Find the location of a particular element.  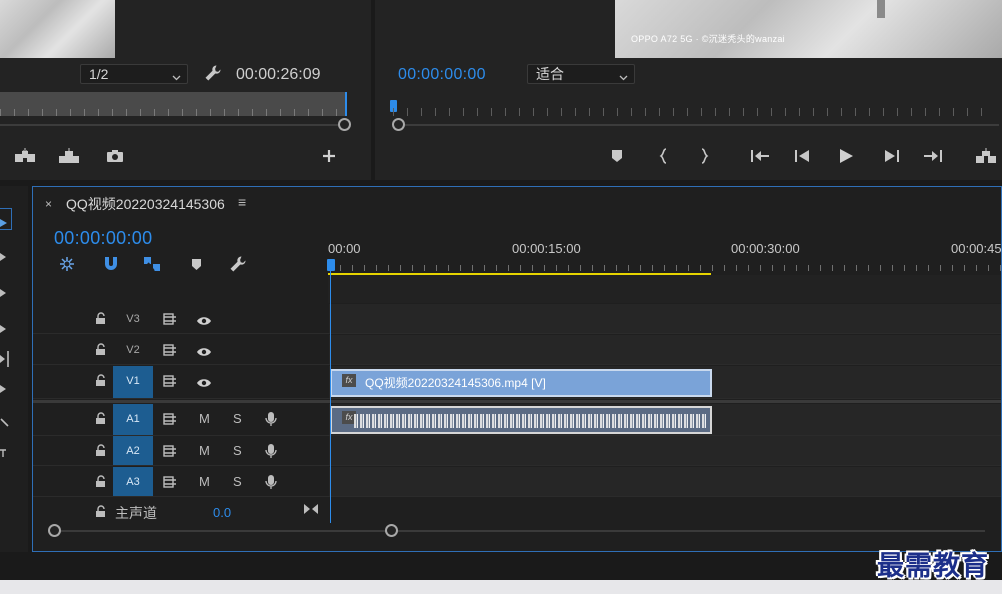

play-icon is located at coordinates (846, 156).